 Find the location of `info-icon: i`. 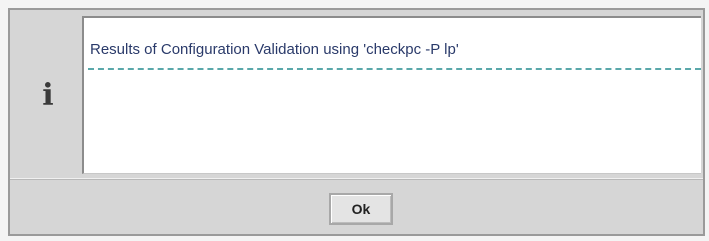

info-icon: i is located at coordinates (48, 95).